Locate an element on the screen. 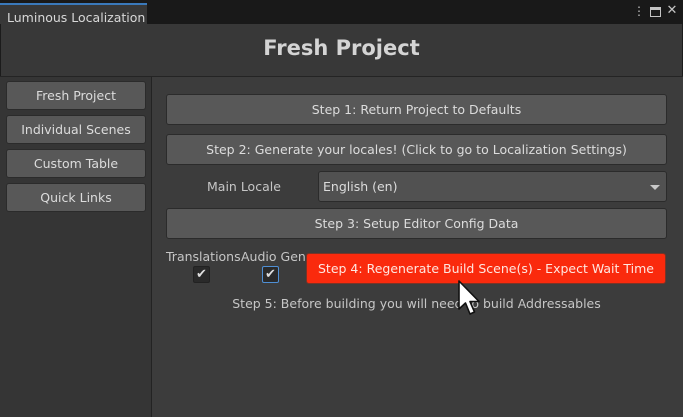 The width and height of the screenshot is (683, 417). sidebar-item-quick-links: Quick Links is located at coordinates (76, 197).